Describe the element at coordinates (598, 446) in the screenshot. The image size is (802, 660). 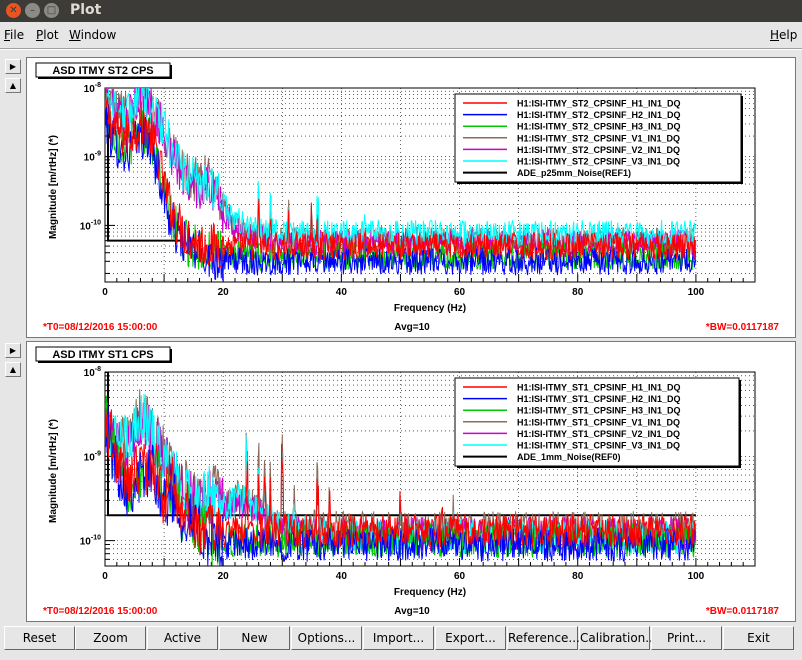
I see `legend-entry: H1:ISI-ITMY_ST1_CPSINF_V3_IN1_DQ` at that location.